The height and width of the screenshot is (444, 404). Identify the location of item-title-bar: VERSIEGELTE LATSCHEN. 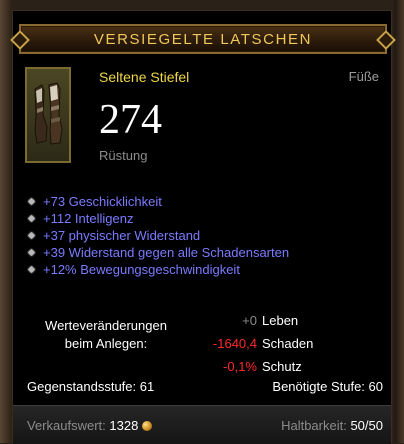
(203, 39).